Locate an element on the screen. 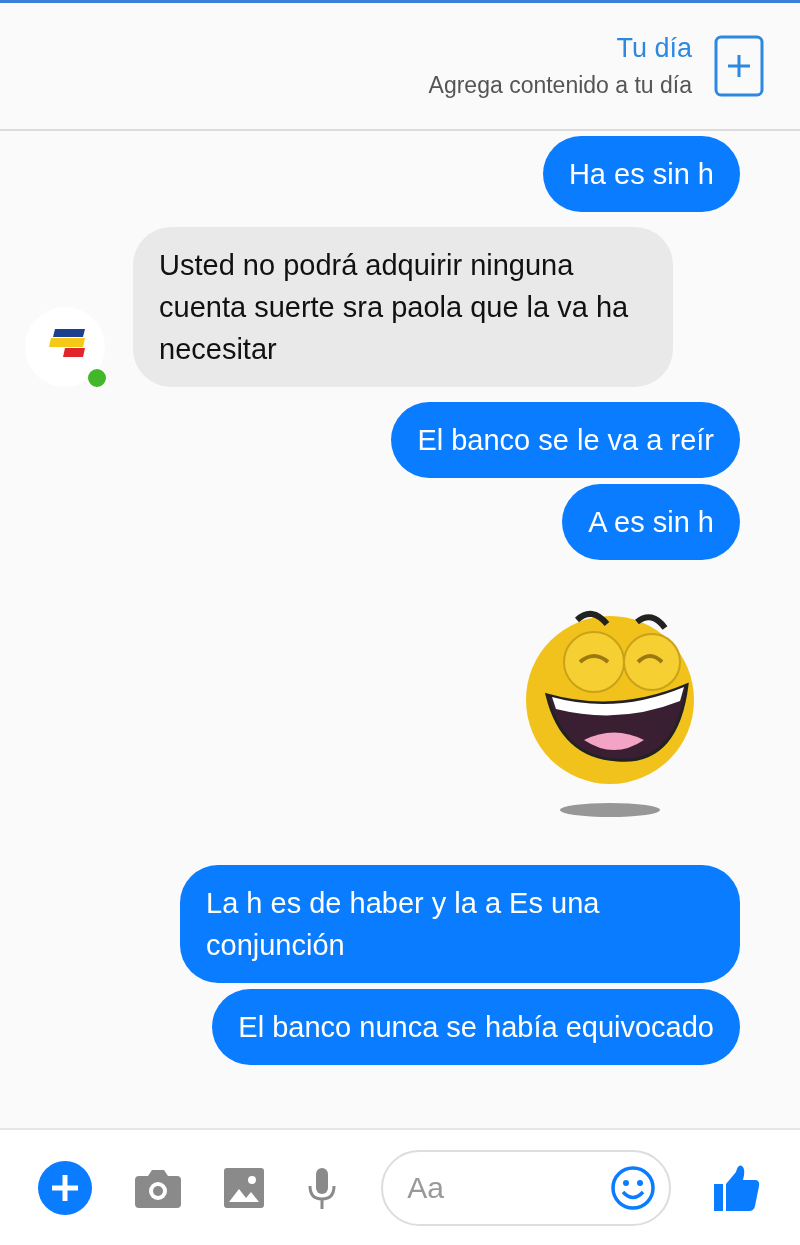 The image size is (800, 1245). message-input-field: Aa is located at coordinates (526, 1187).